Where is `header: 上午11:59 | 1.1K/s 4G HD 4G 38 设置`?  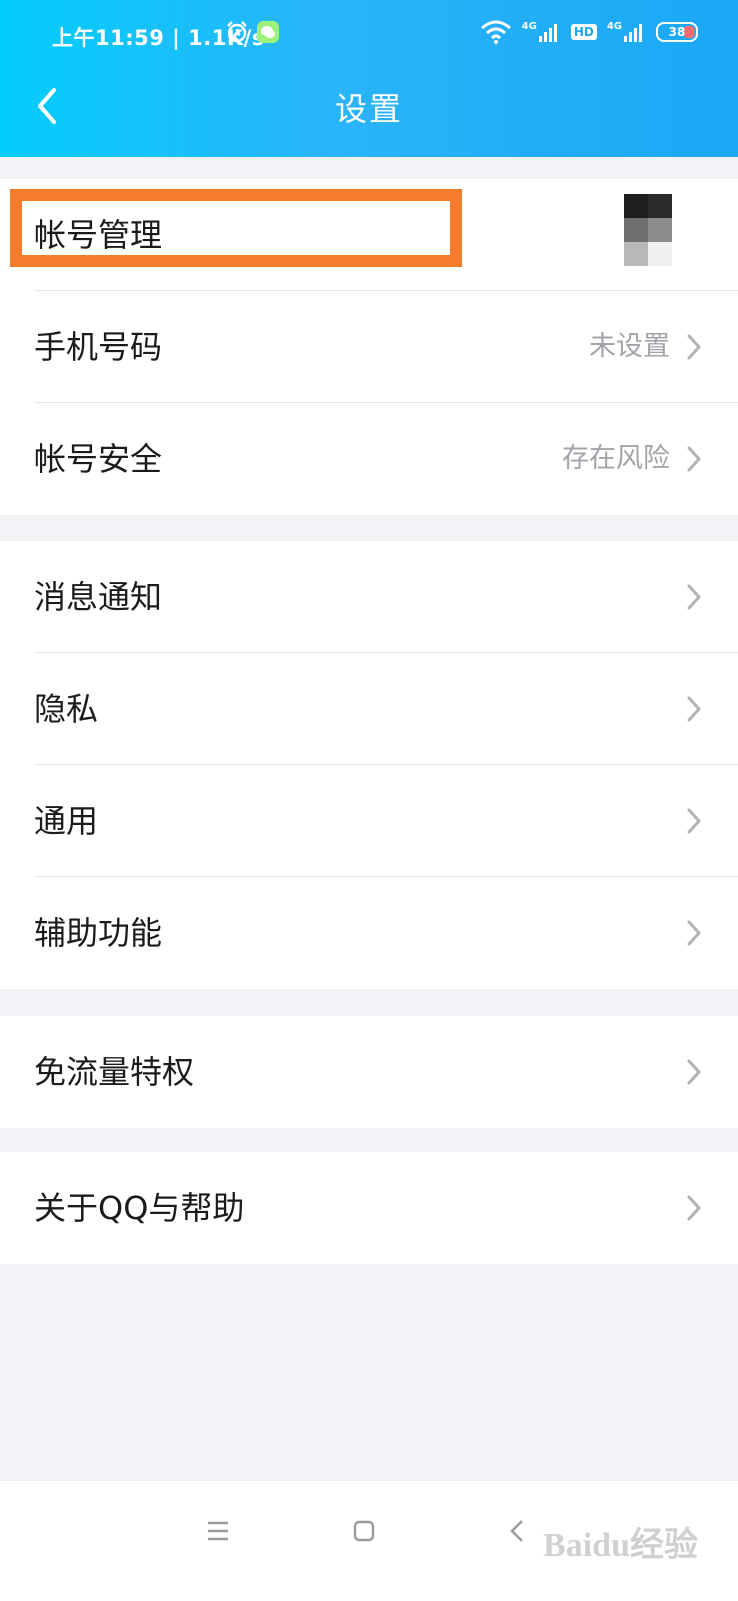 header: 上午11:59 | 1.1K/s 4G HD 4G 38 设置 is located at coordinates (369, 78).